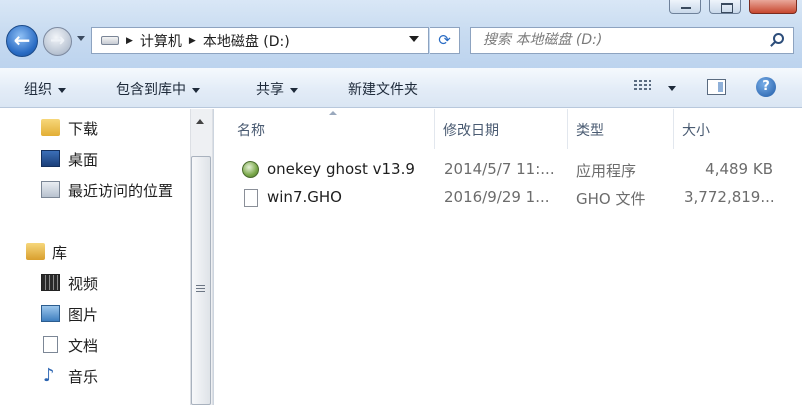 The width and height of the screenshot is (802, 405). Describe the element at coordinates (773, 7) in the screenshot. I see `close-button` at that location.